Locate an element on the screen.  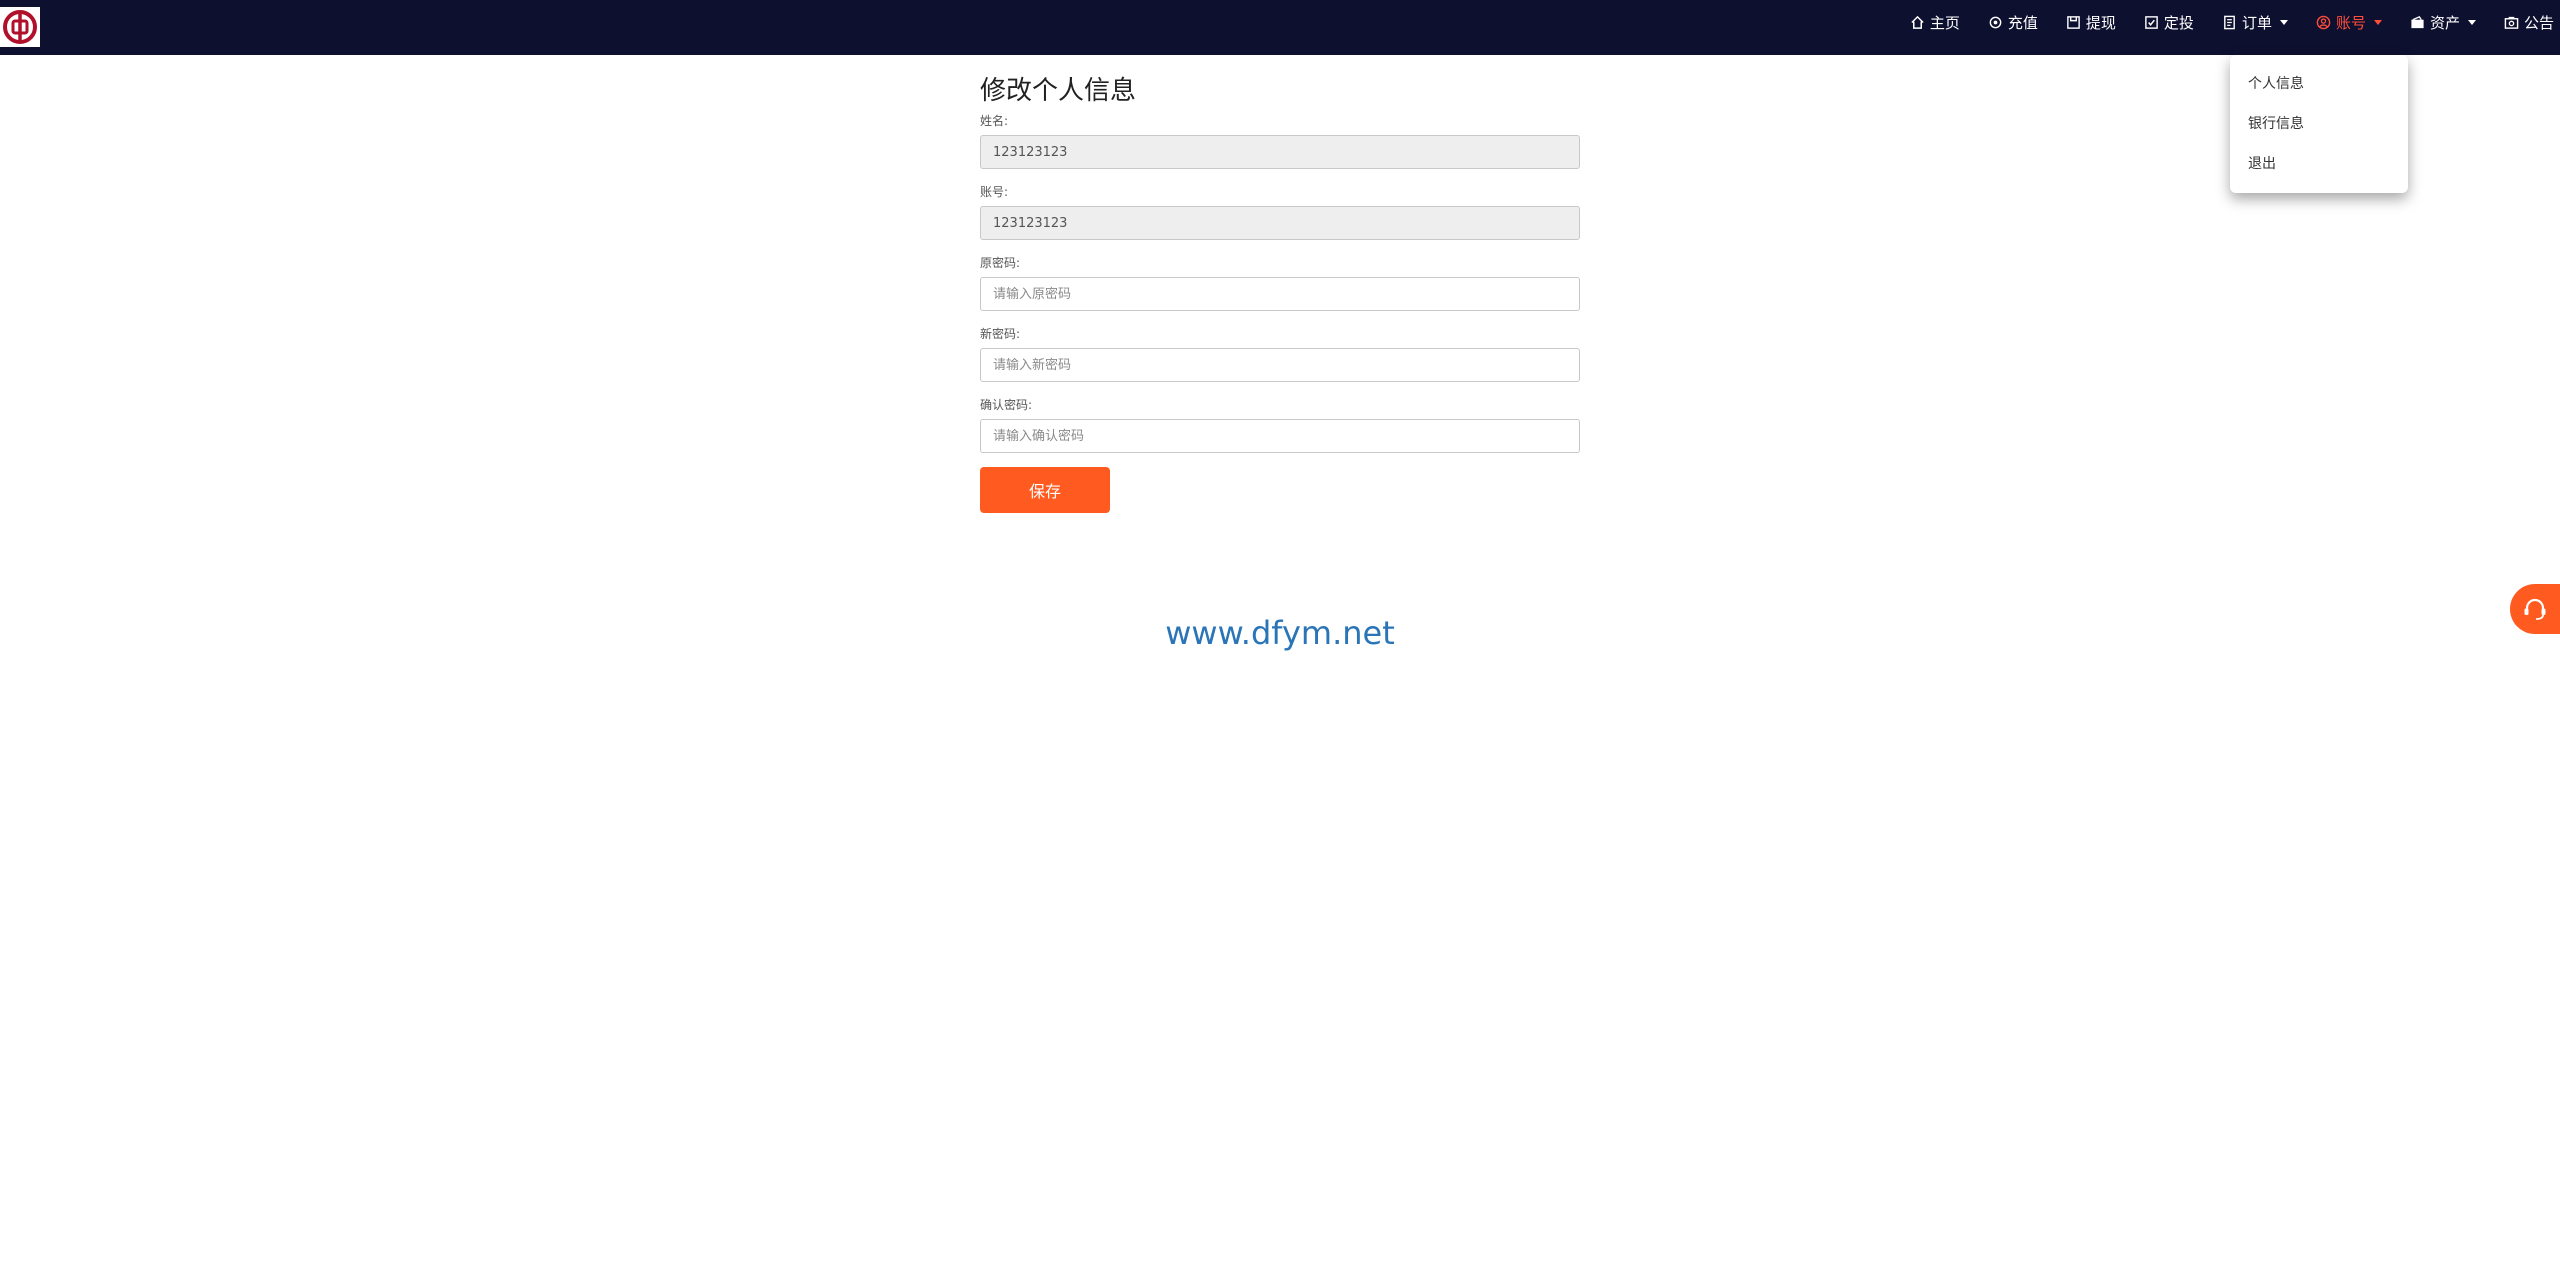
recharge-icon is located at coordinates (1995, 22).